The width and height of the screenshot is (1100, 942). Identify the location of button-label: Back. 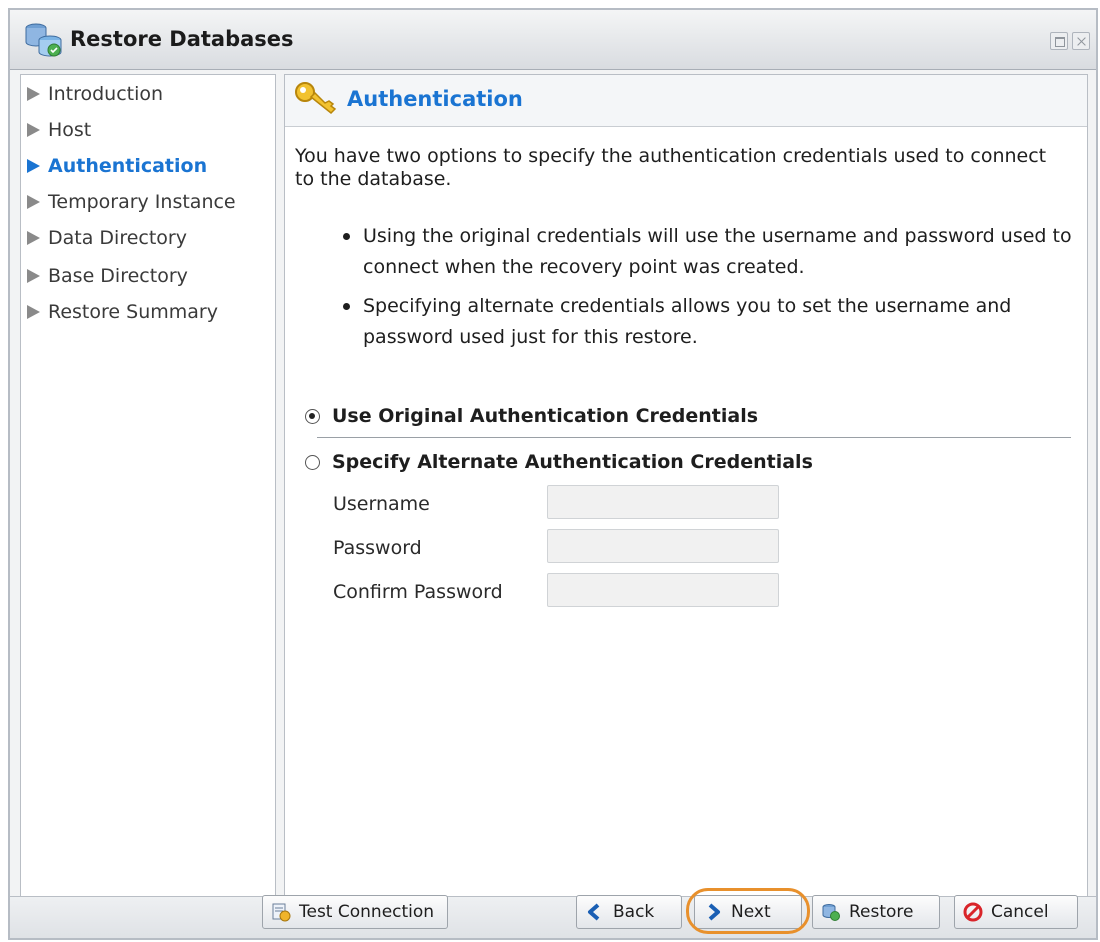
(634, 912).